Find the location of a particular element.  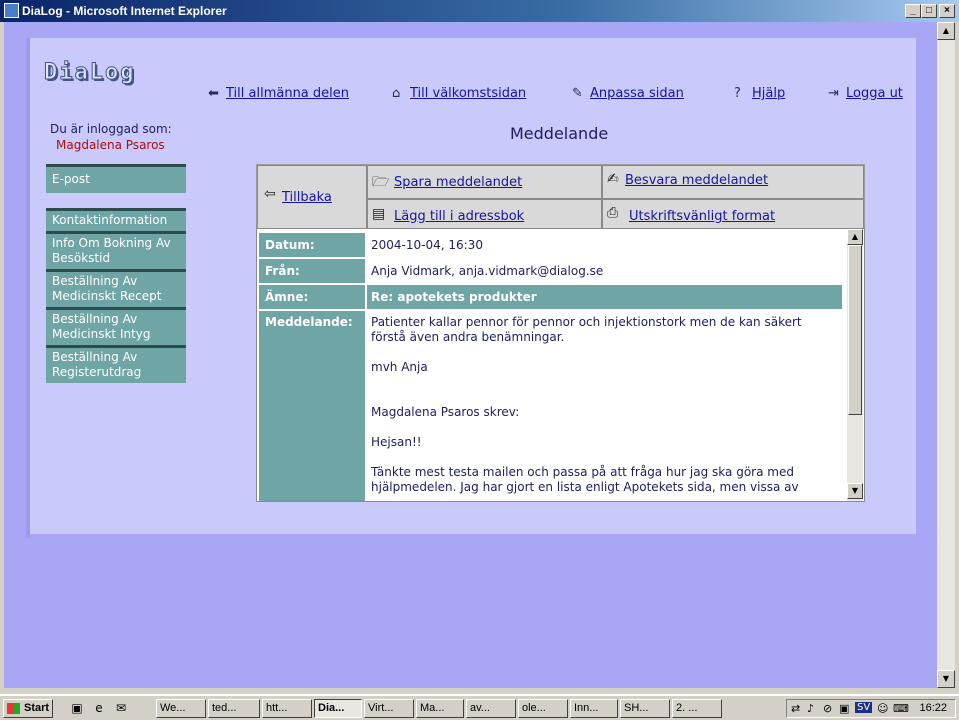

sidebar-item-contact: Kontaktinformation is located at coordinates (116, 219).